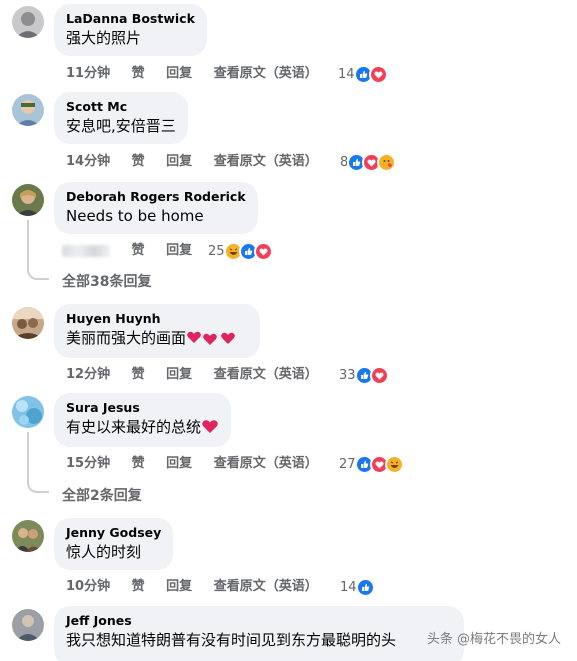 Image resolution: width=577 pixels, height=661 pixels. Describe the element at coordinates (88, 375) in the screenshot. I see `comment-time: 12分钟` at that location.